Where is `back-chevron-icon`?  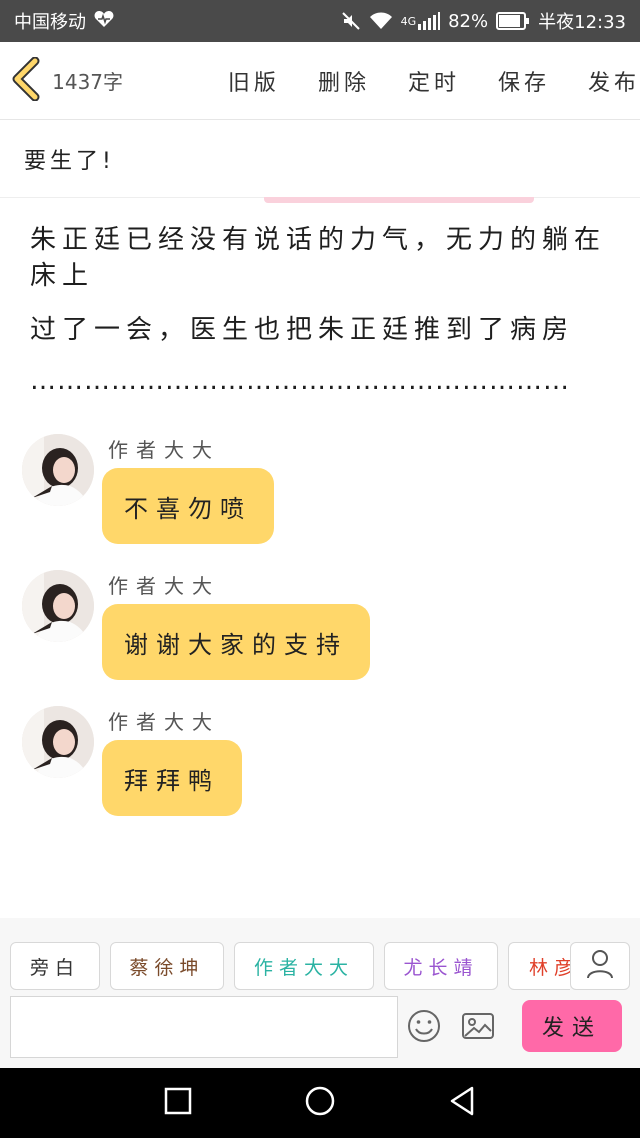
back-chevron-icon is located at coordinates (26, 80).